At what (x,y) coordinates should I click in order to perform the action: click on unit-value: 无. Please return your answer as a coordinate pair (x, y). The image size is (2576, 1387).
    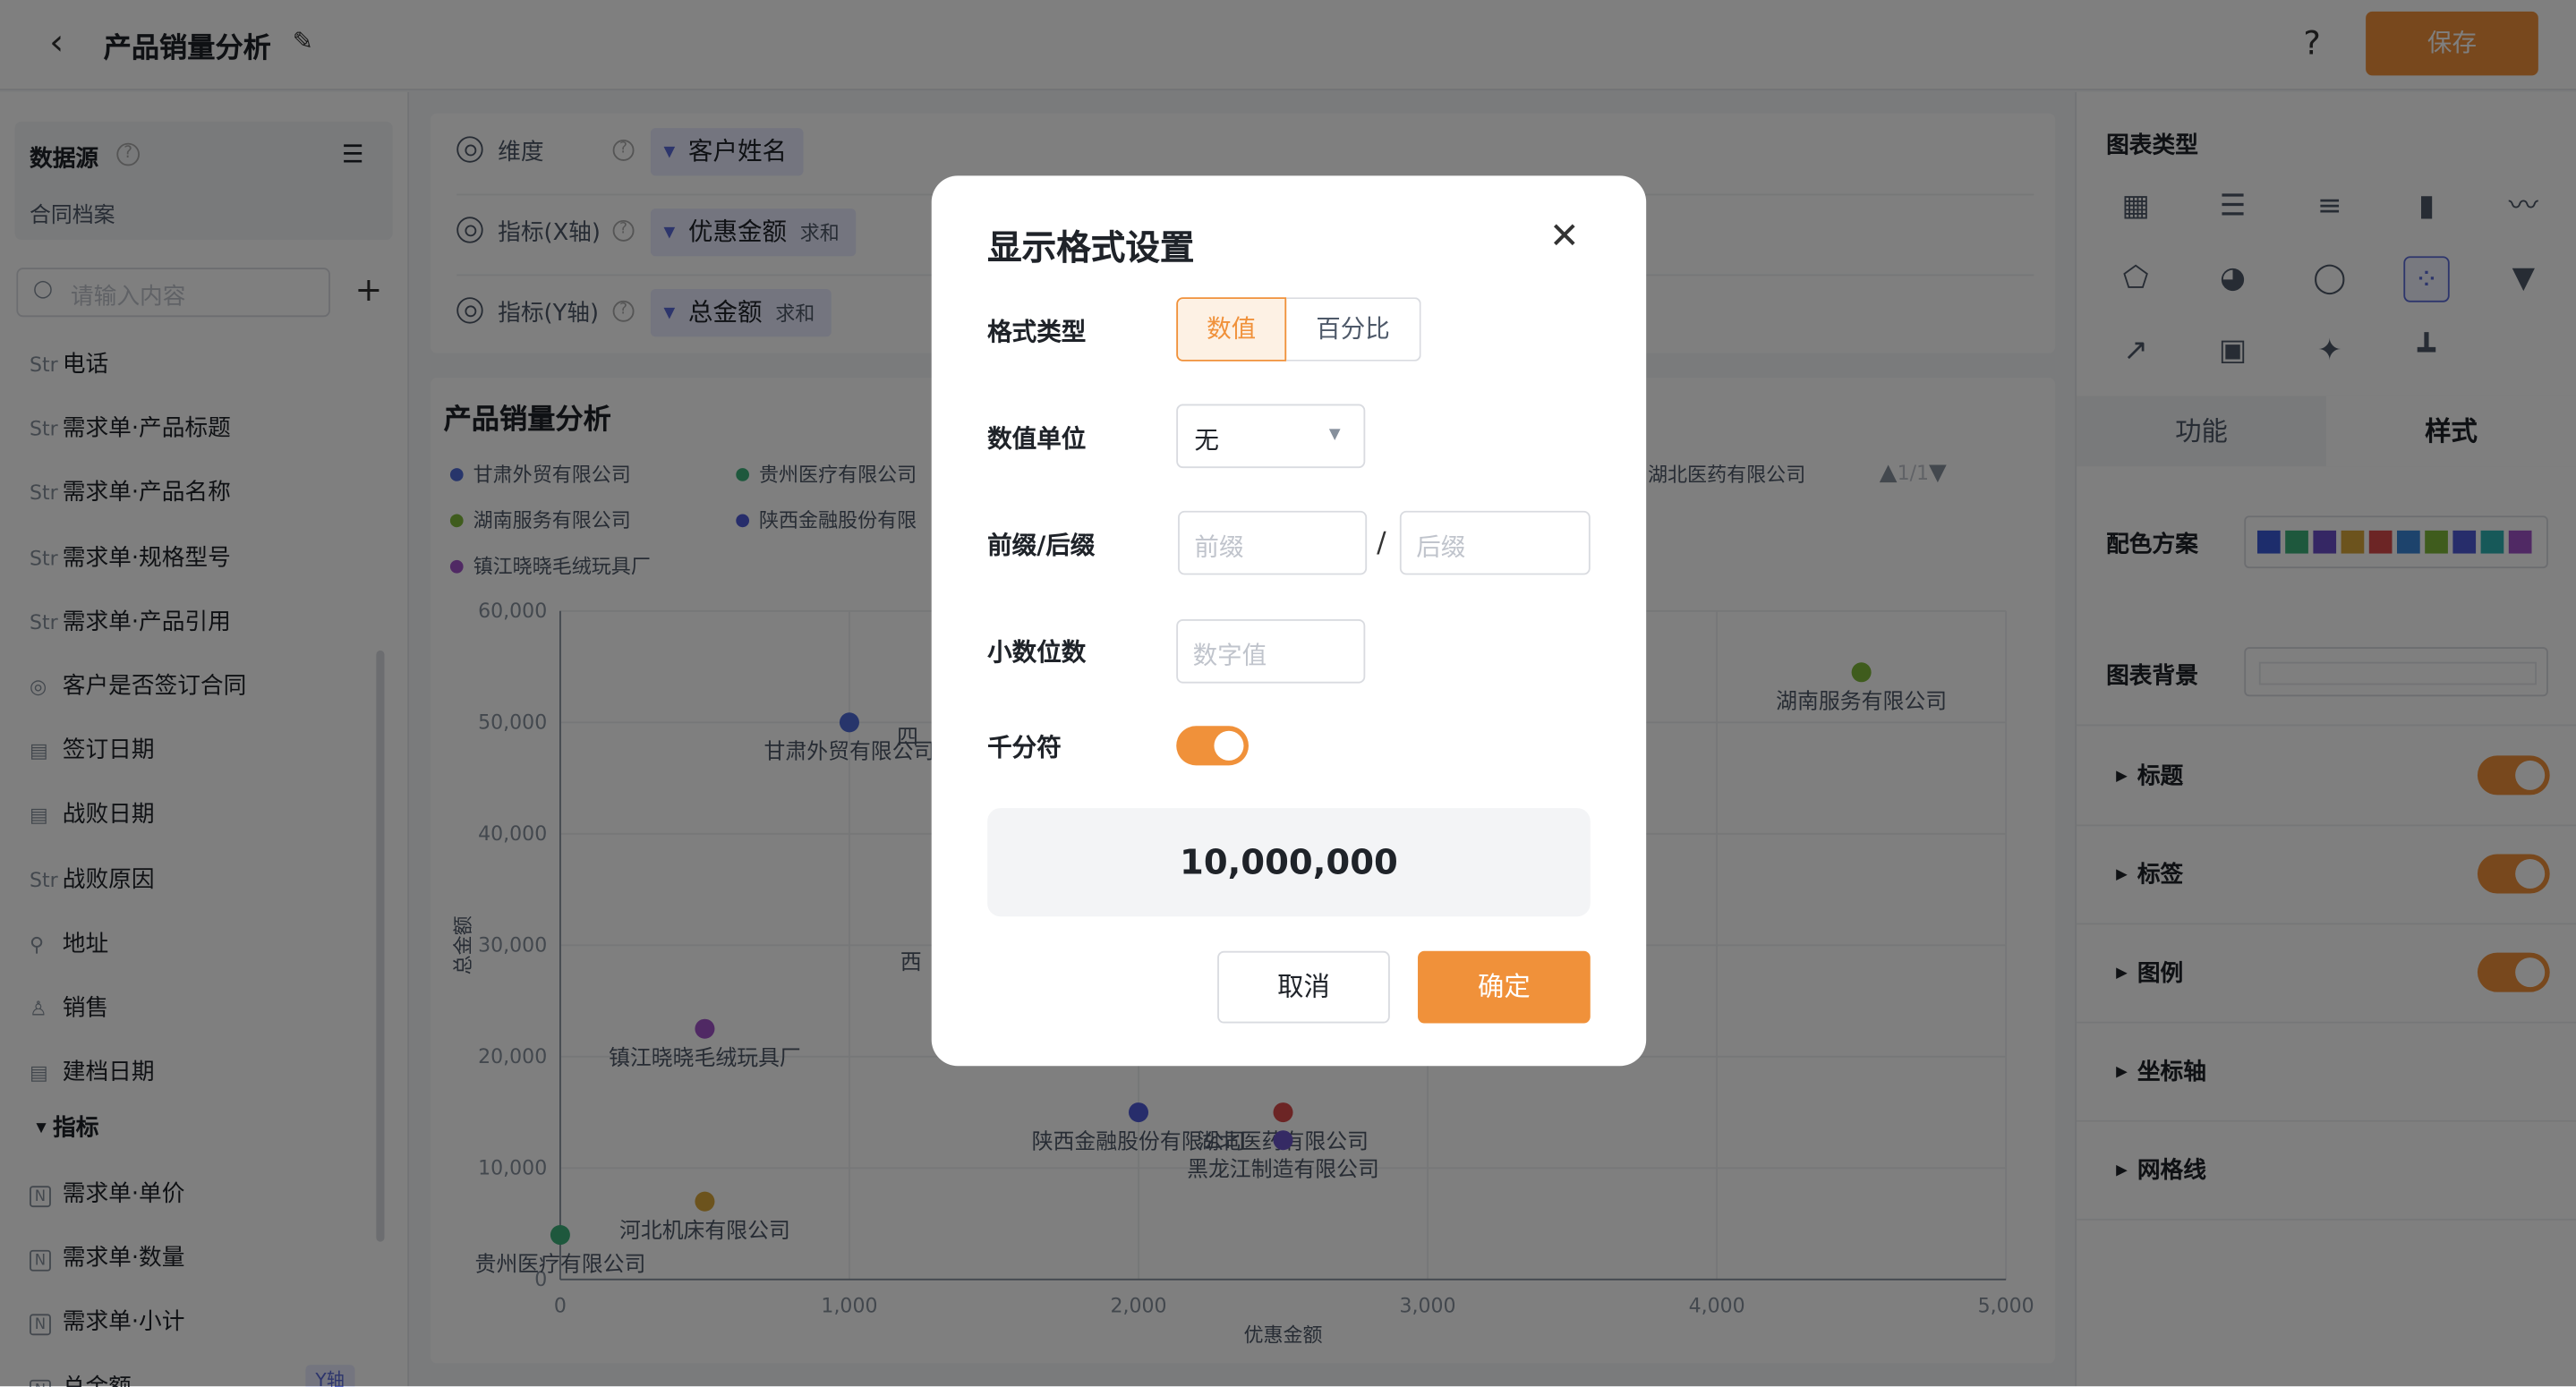
    Looking at the image, I should click on (1206, 440).